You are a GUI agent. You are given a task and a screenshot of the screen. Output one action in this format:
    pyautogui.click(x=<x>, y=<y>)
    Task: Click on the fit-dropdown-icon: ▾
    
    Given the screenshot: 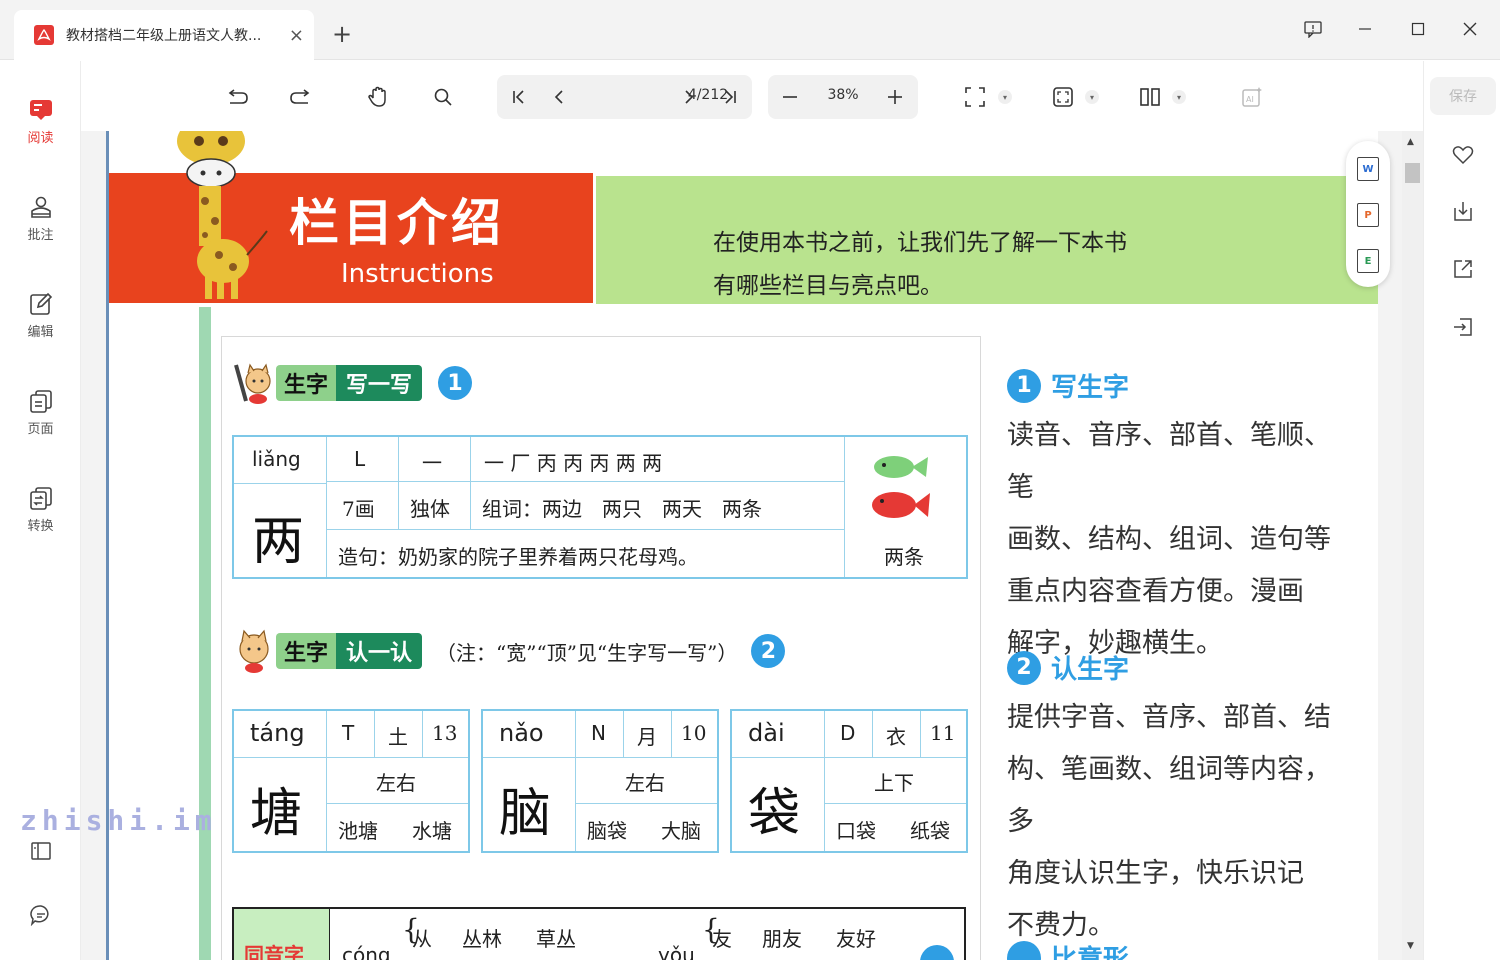 What is the action you would take?
    pyautogui.click(x=1092, y=97)
    